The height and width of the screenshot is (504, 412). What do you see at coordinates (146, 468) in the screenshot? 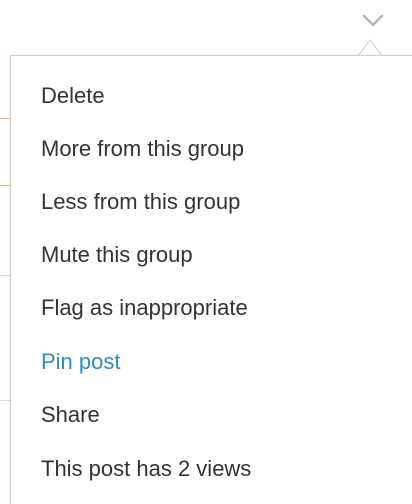
I see `menu-item-view-count: This post has 2 views` at bounding box center [146, 468].